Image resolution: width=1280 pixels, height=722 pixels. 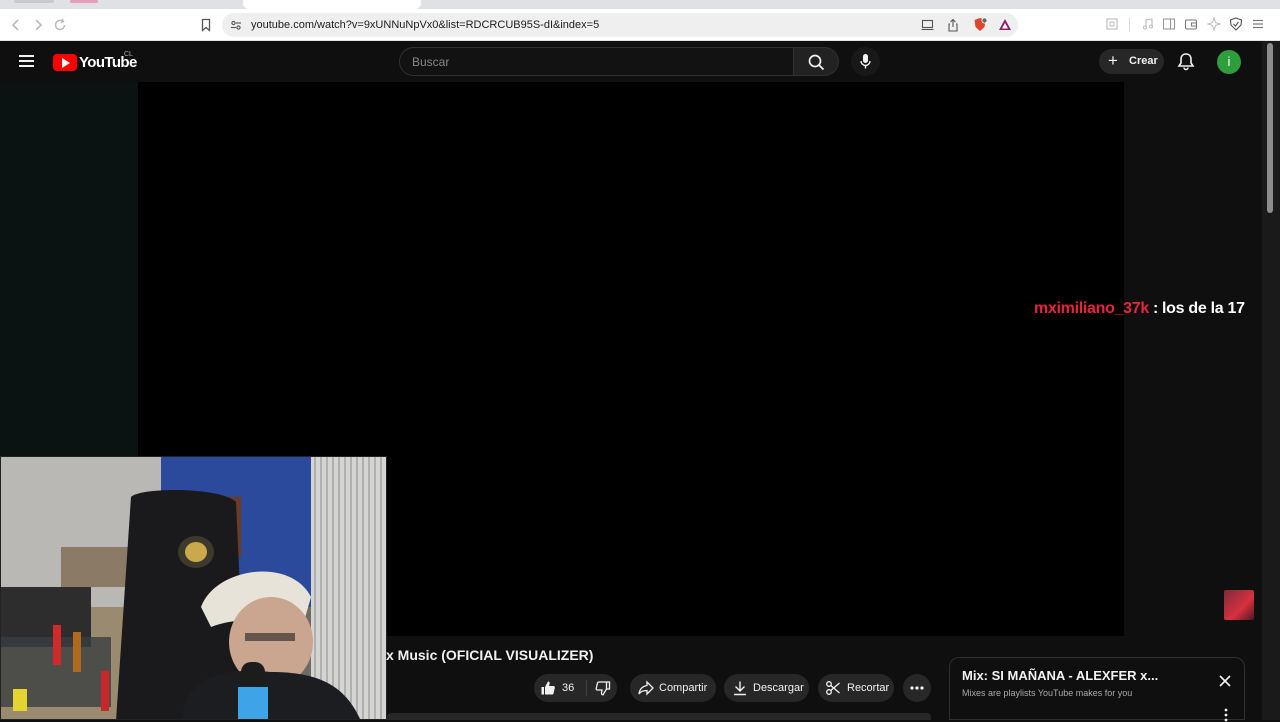 I want to click on like-button: 36, so click(x=559, y=688).